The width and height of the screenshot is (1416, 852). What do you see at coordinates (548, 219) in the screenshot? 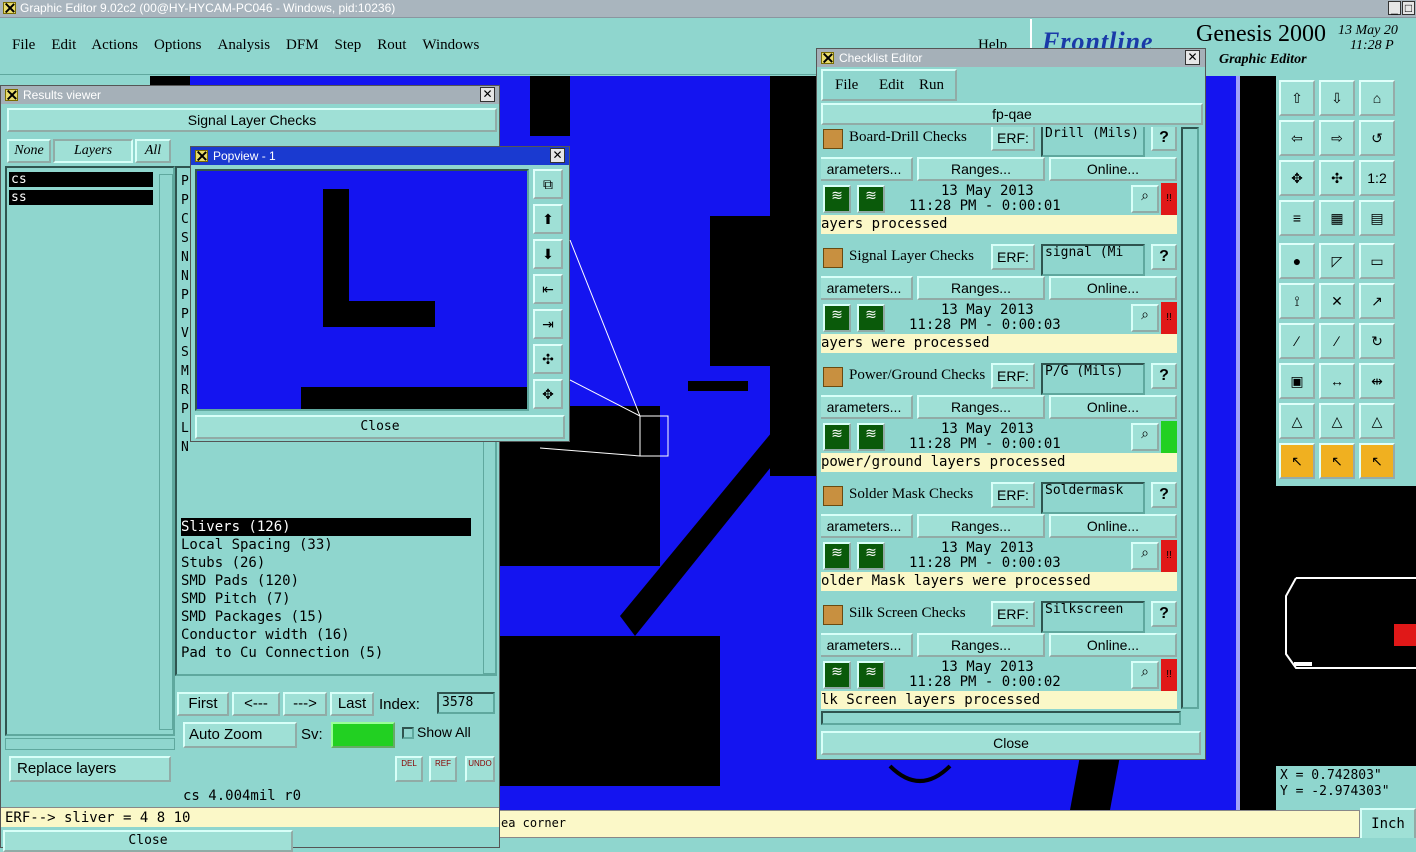
I see `pop-up-icon: ⬆` at bounding box center [548, 219].